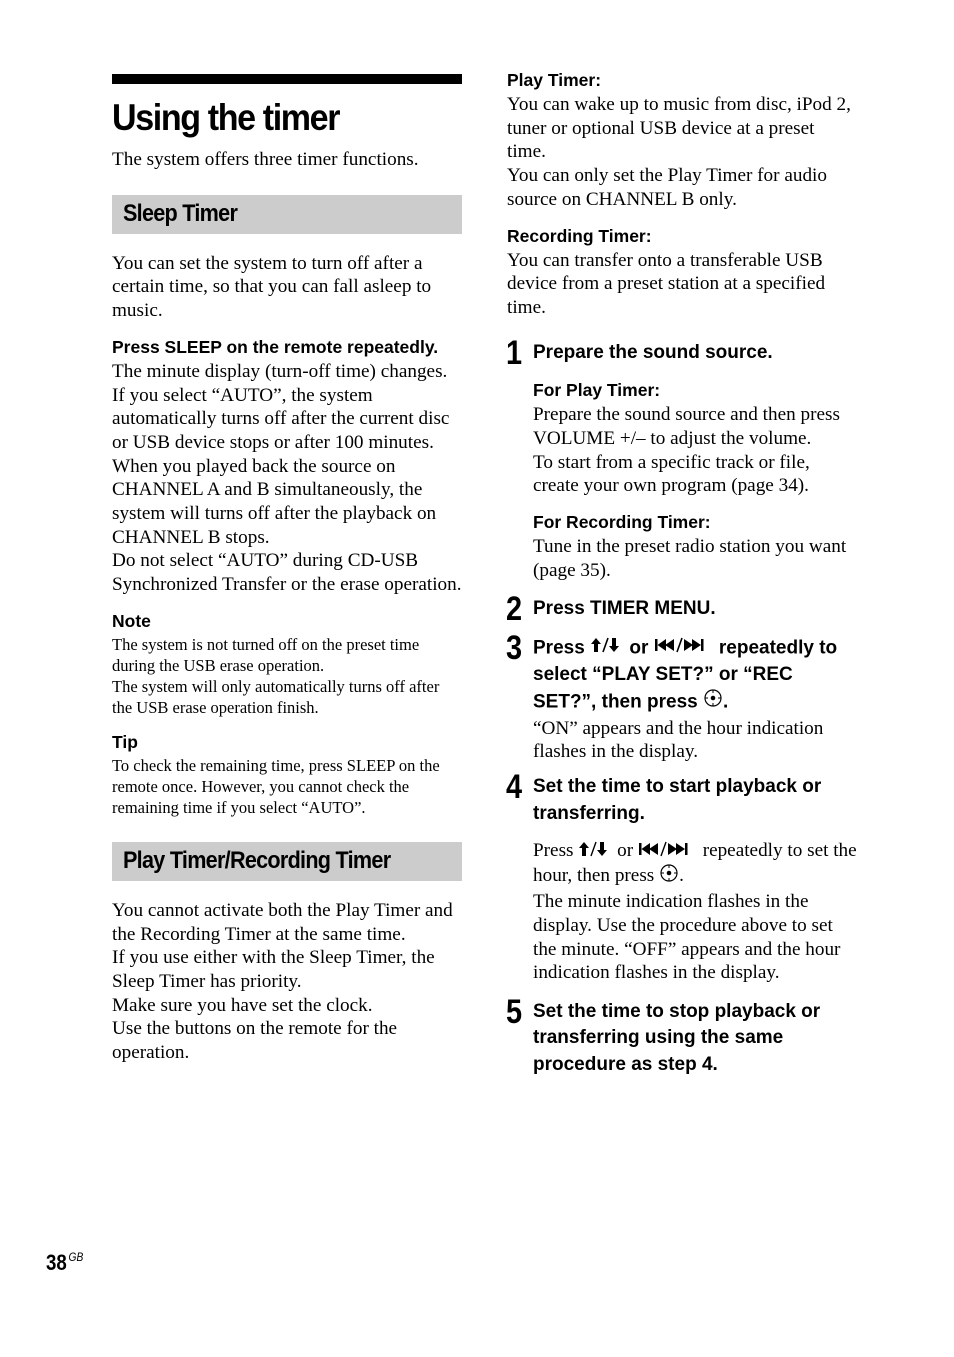  What do you see at coordinates (514, 647) in the screenshot?
I see `step-number: 3` at bounding box center [514, 647].